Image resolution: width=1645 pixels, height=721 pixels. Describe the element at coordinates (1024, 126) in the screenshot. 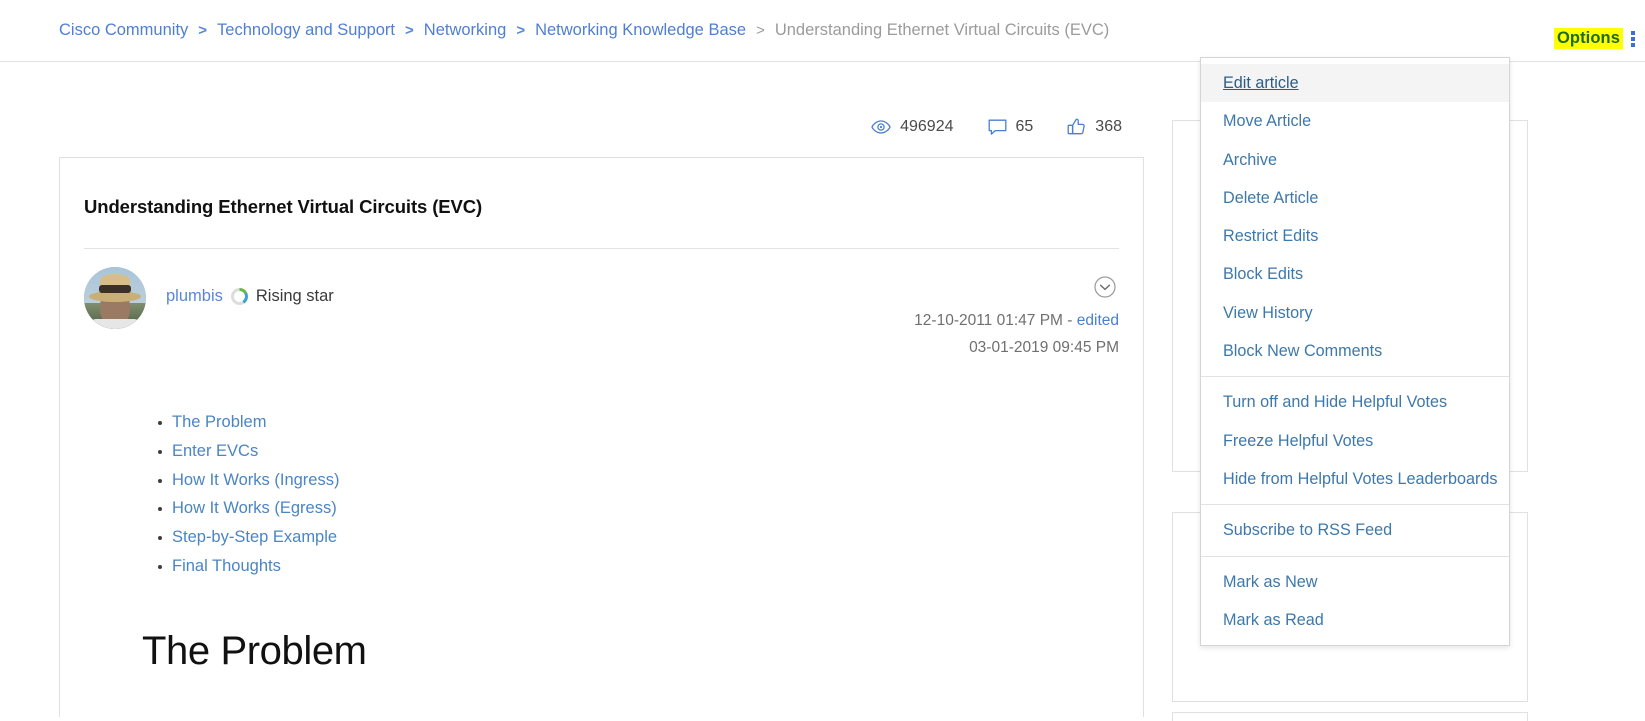

I see `comments-count: 65` at that location.